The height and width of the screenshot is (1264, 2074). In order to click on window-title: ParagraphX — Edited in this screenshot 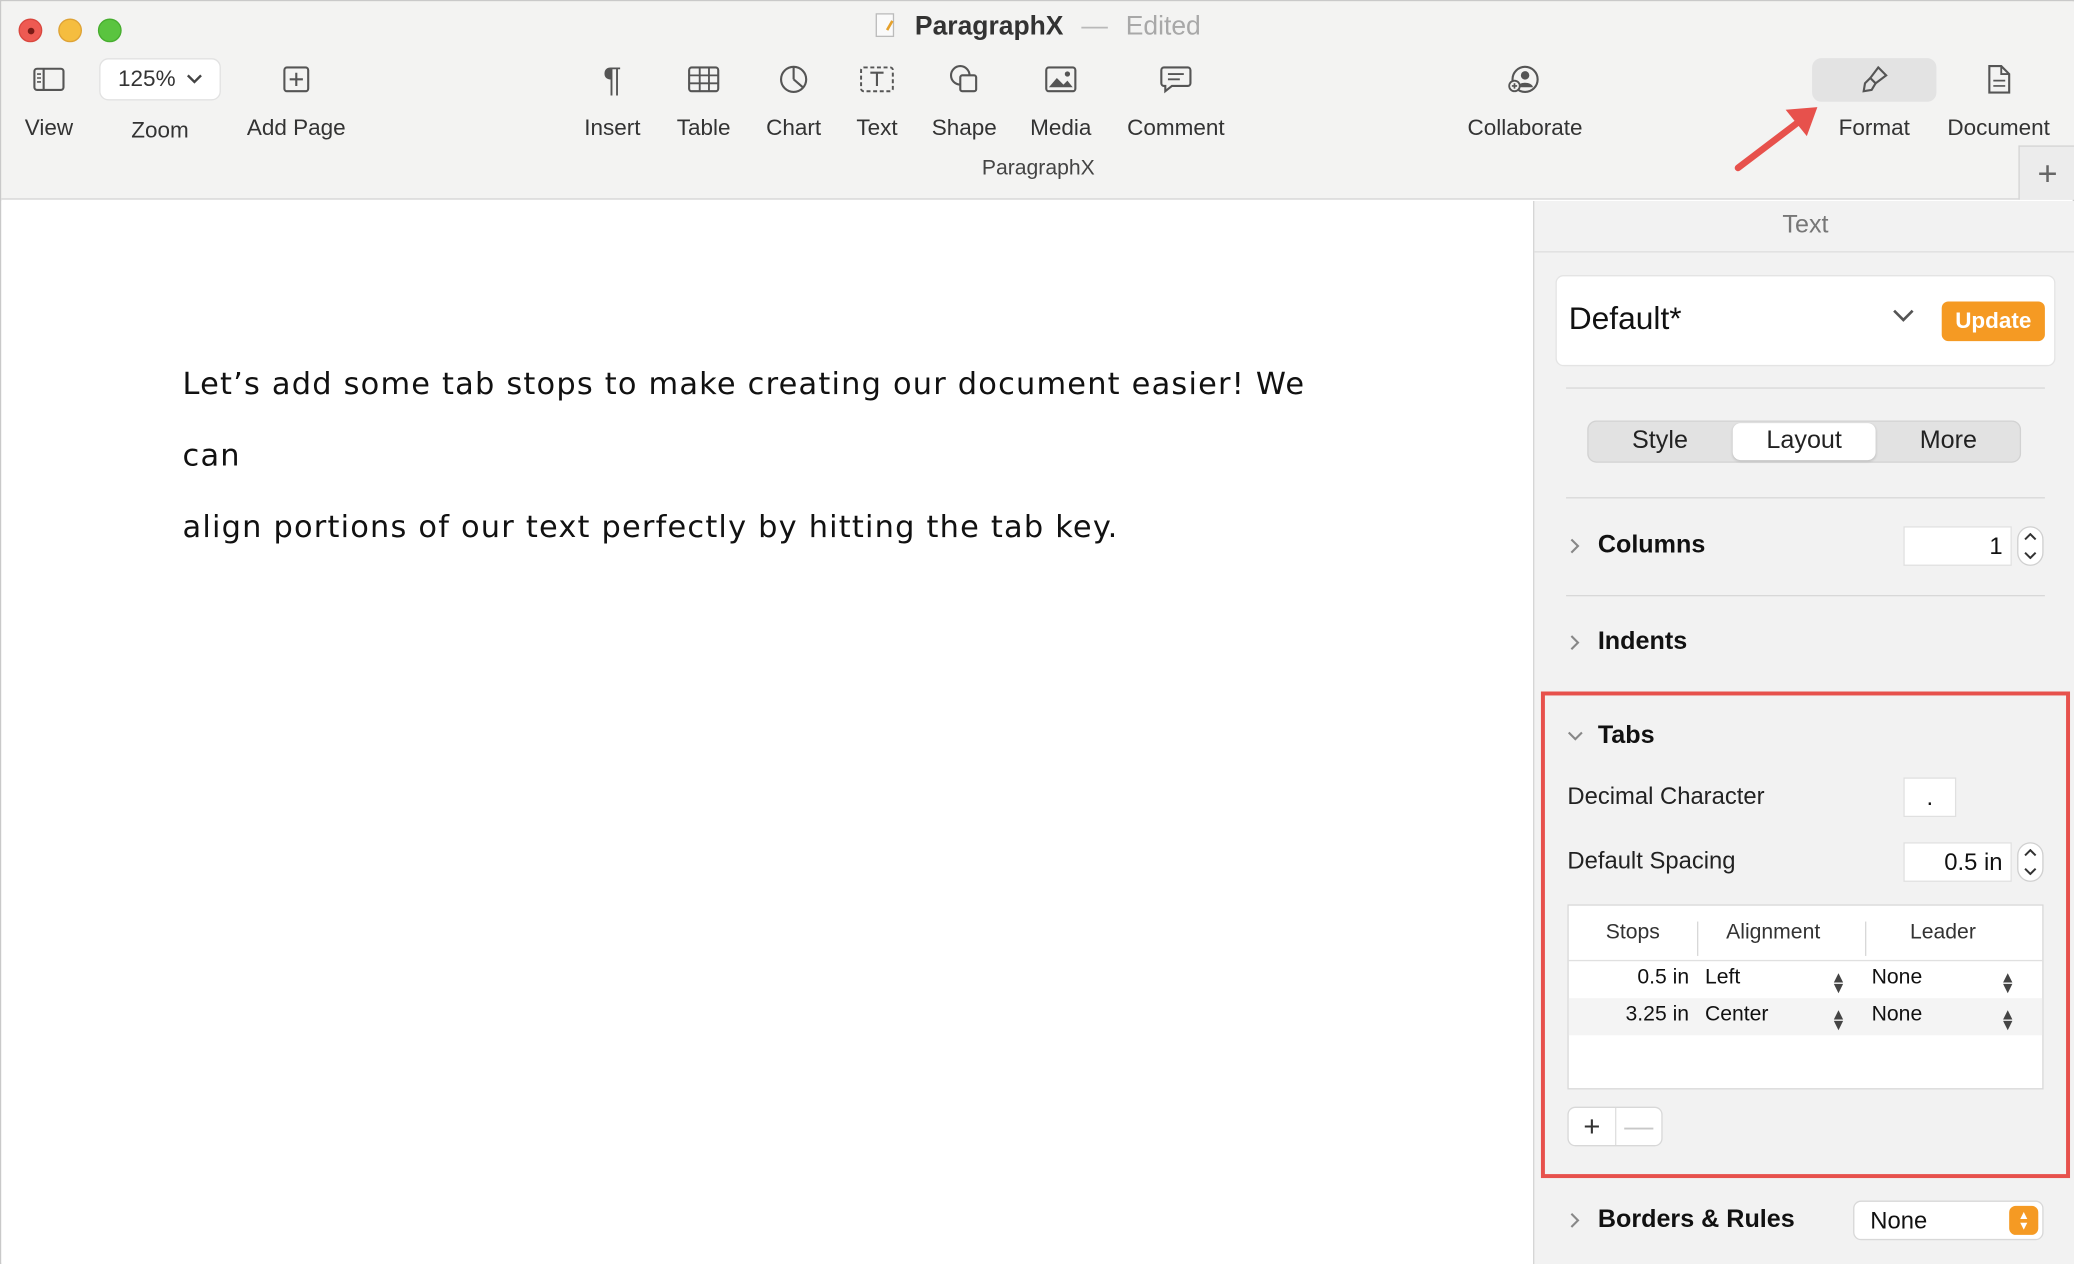, I will do `click(1037, 27)`.